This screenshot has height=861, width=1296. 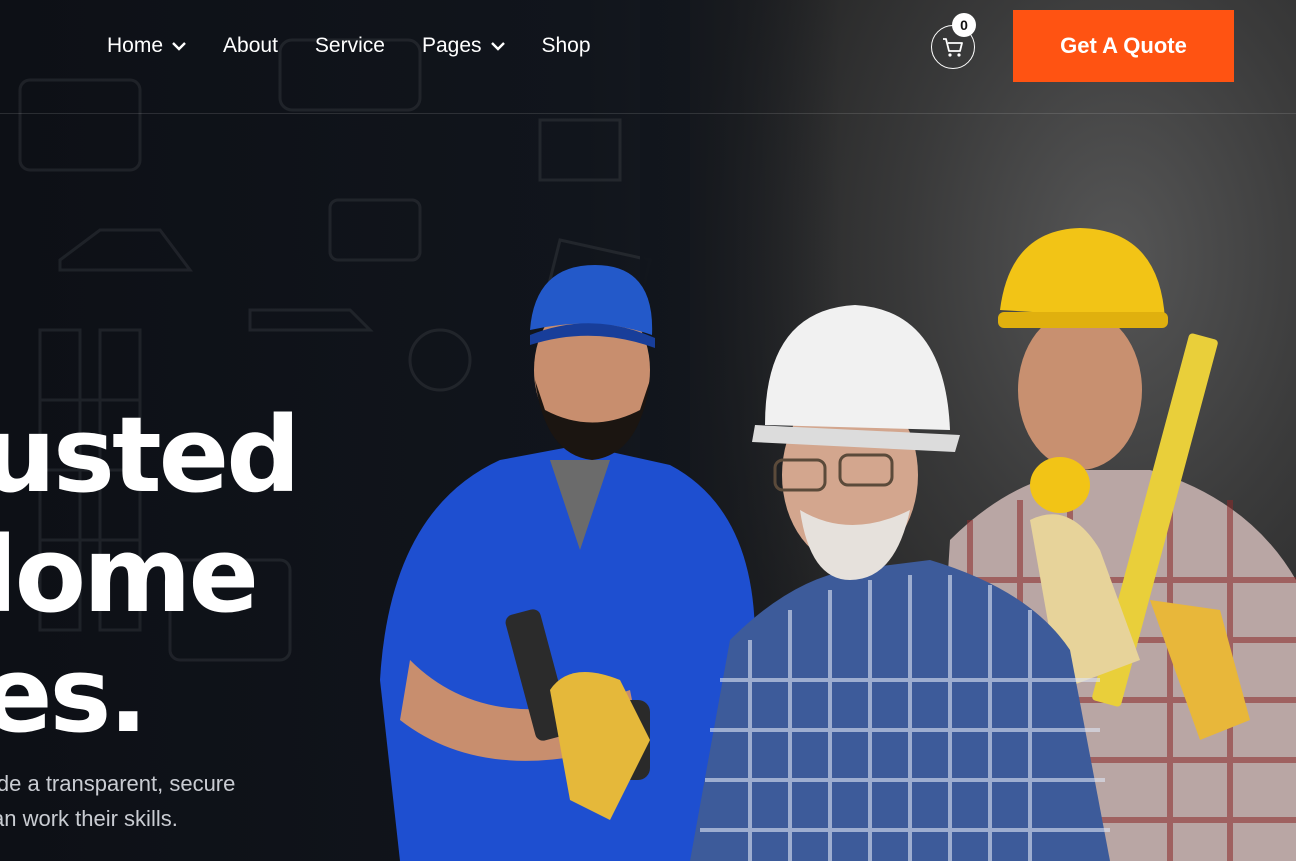 What do you see at coordinates (89, 818) in the screenshot?
I see `description-line-2: an work their skills.` at bounding box center [89, 818].